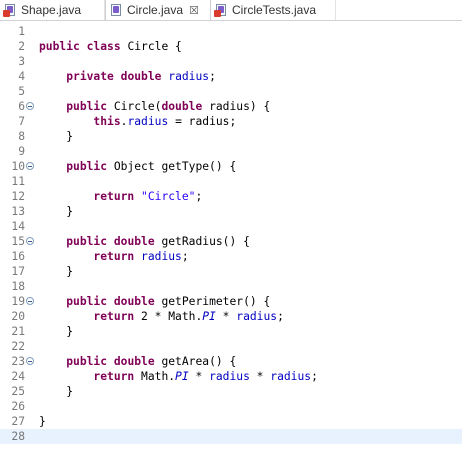  I want to click on line-number: 27, so click(18, 421).